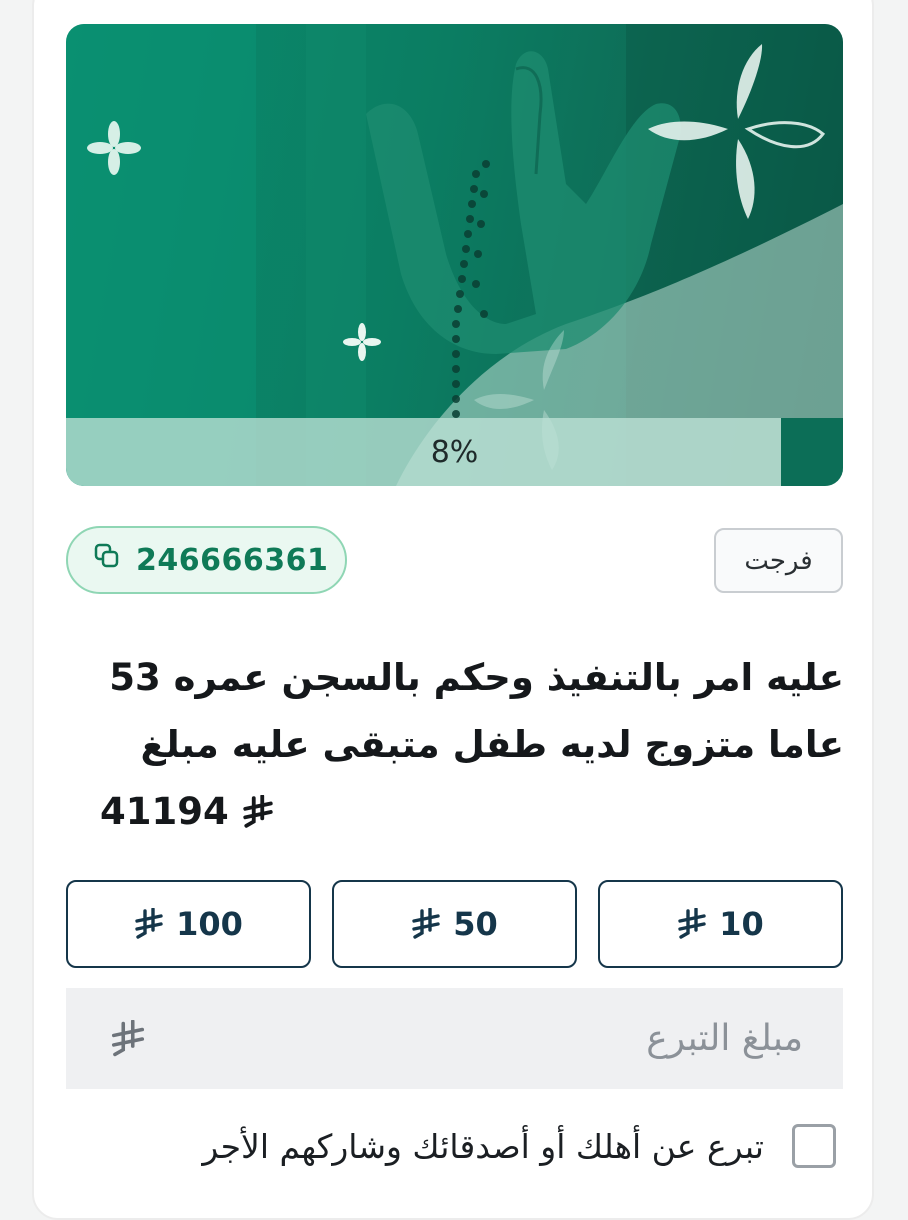 This screenshot has width=908, height=1220. I want to click on case-id-copy-button: 246666361, so click(206, 560).